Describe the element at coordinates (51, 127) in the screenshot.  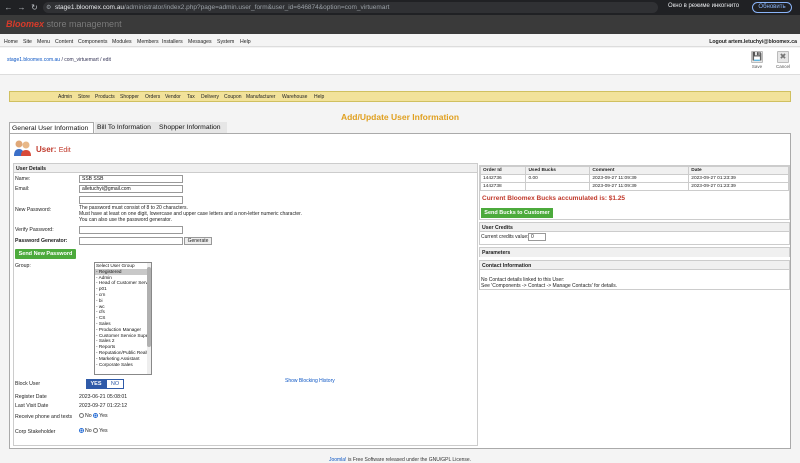
I see `tab-general-user-information: General User Information` at that location.